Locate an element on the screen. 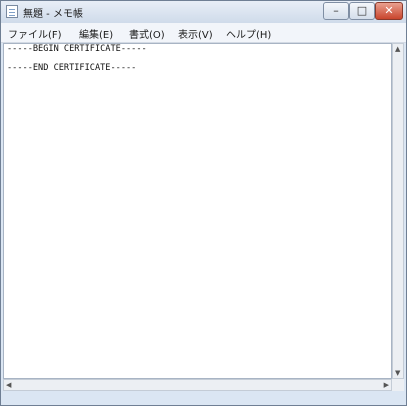 The height and width of the screenshot is (406, 407). scroll-left-icon: ◀ is located at coordinates (8, 385).